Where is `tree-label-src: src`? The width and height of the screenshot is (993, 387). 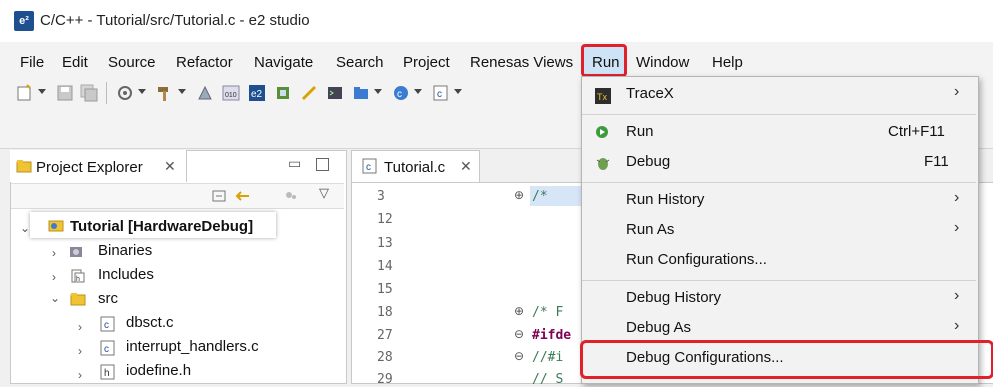 tree-label-src: src is located at coordinates (108, 301).